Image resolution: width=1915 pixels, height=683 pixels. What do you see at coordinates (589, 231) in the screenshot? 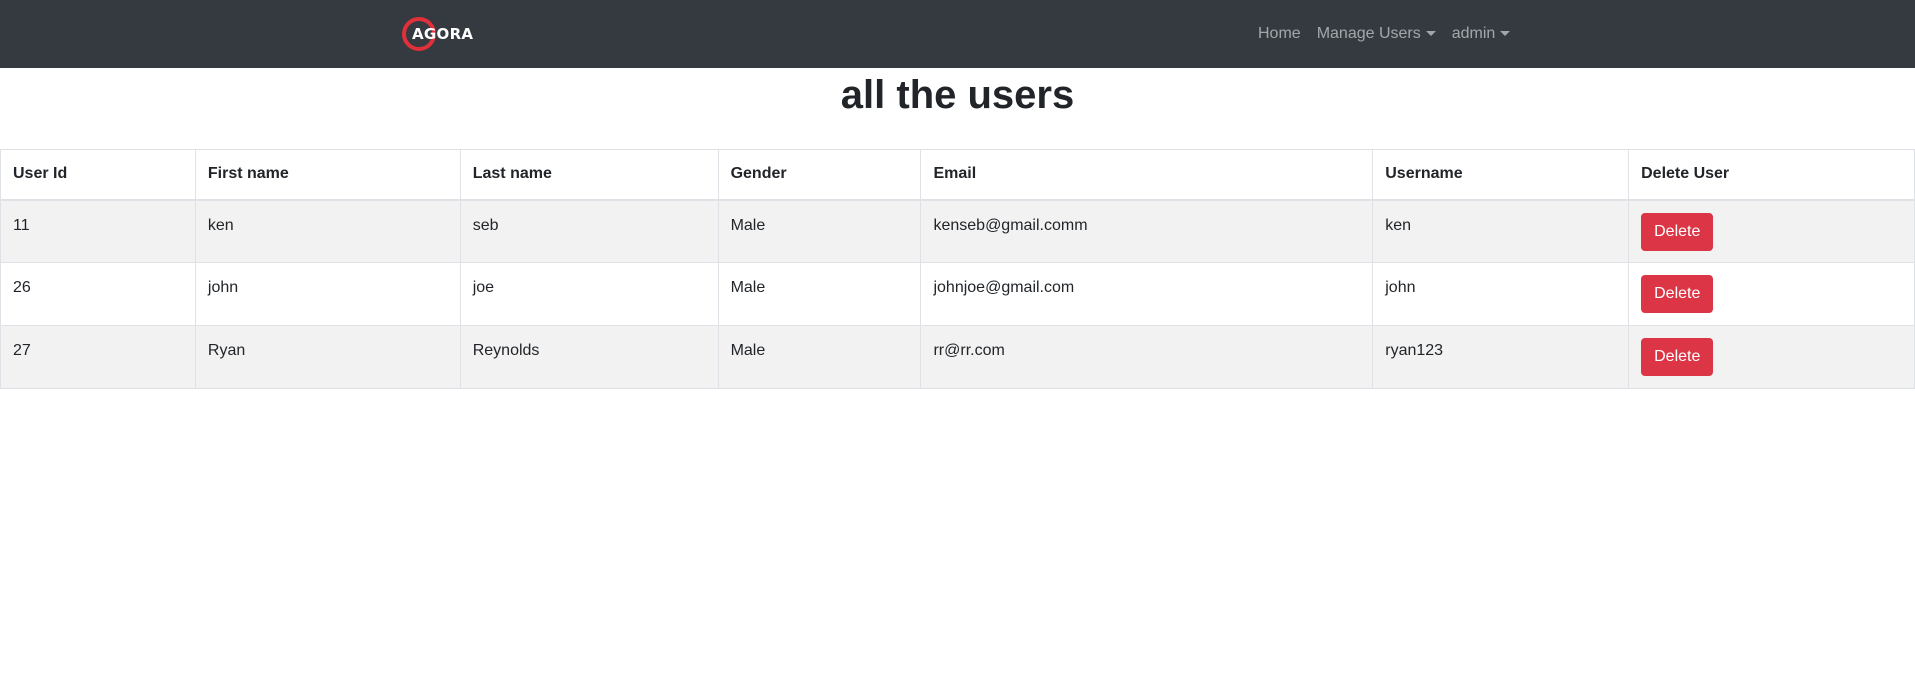
I see `cell-last-name: seb` at bounding box center [589, 231].